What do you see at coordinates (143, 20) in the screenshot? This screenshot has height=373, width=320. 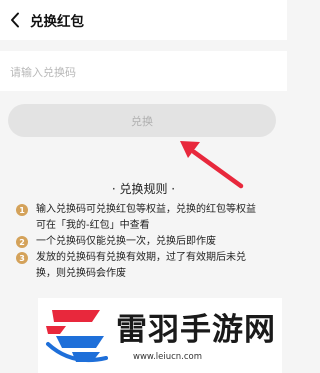 I see `header-bar: 兑换红包` at bounding box center [143, 20].